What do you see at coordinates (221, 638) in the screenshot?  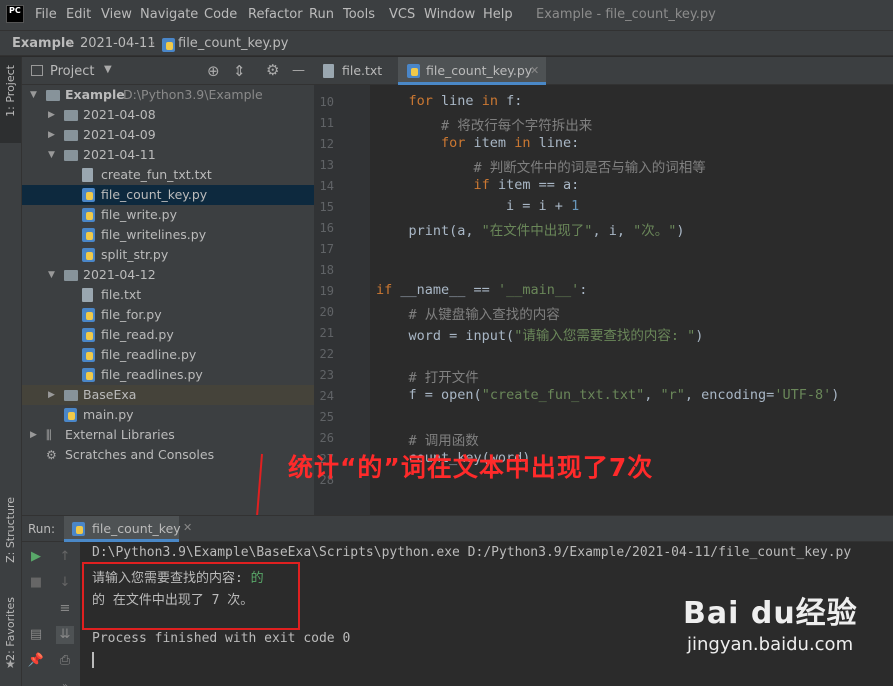 I see `output-exit-line: Process finished with exit code 0` at bounding box center [221, 638].